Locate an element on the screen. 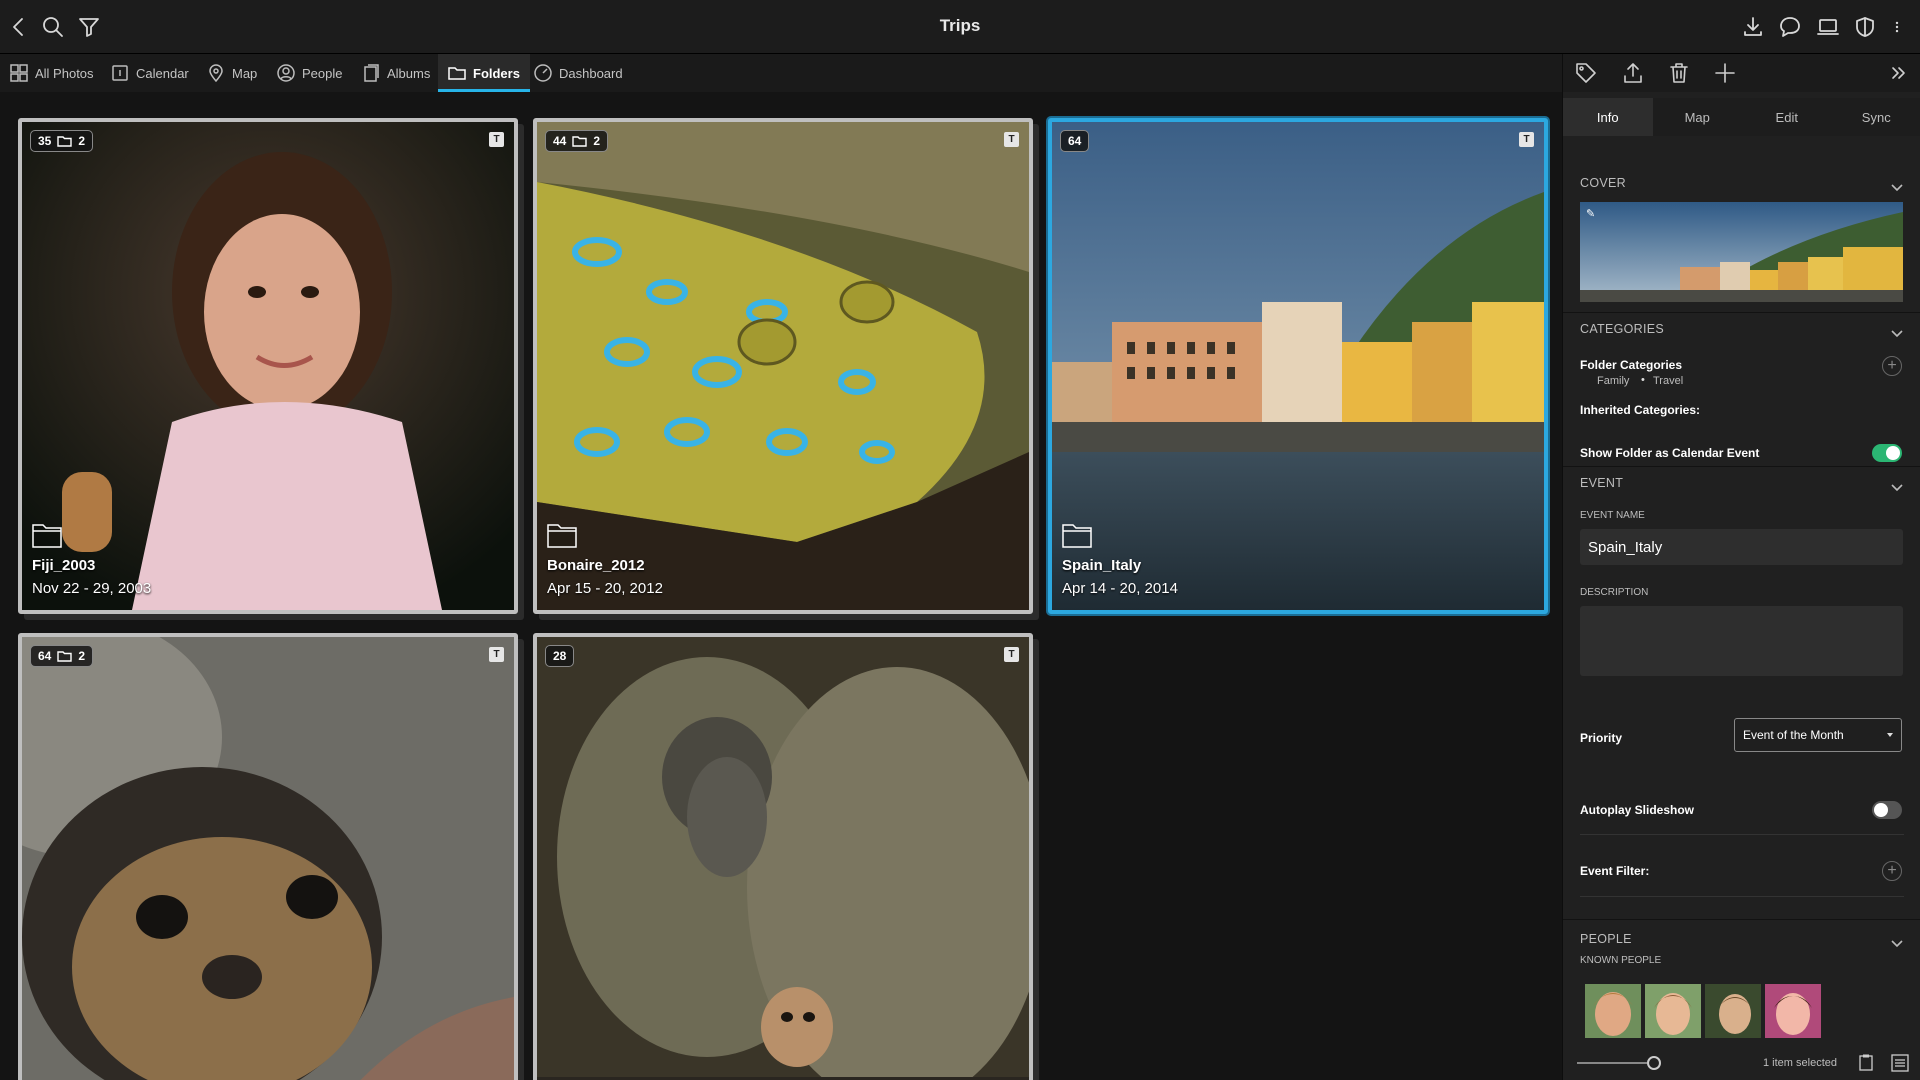 This screenshot has width=1920, height=1080. share-icon is located at coordinates (1633, 73).